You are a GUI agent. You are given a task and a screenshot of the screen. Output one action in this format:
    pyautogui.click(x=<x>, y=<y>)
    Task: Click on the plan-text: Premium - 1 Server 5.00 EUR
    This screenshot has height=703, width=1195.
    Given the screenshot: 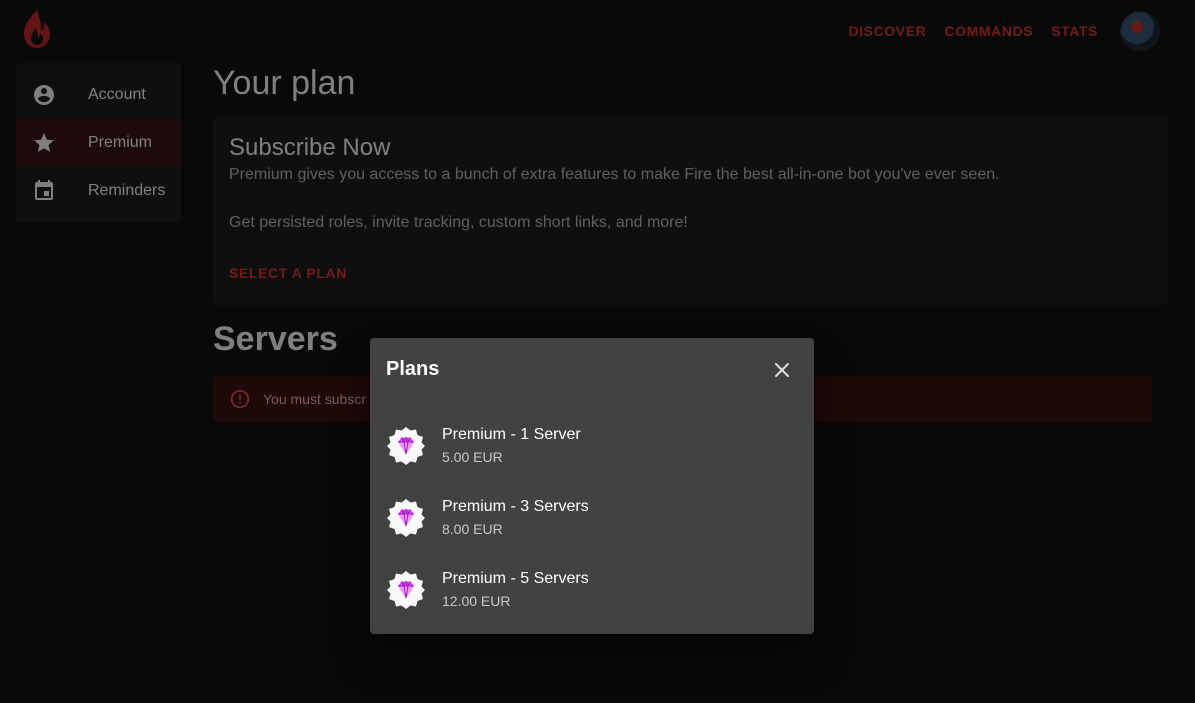 What is the action you would take?
    pyautogui.click(x=511, y=446)
    